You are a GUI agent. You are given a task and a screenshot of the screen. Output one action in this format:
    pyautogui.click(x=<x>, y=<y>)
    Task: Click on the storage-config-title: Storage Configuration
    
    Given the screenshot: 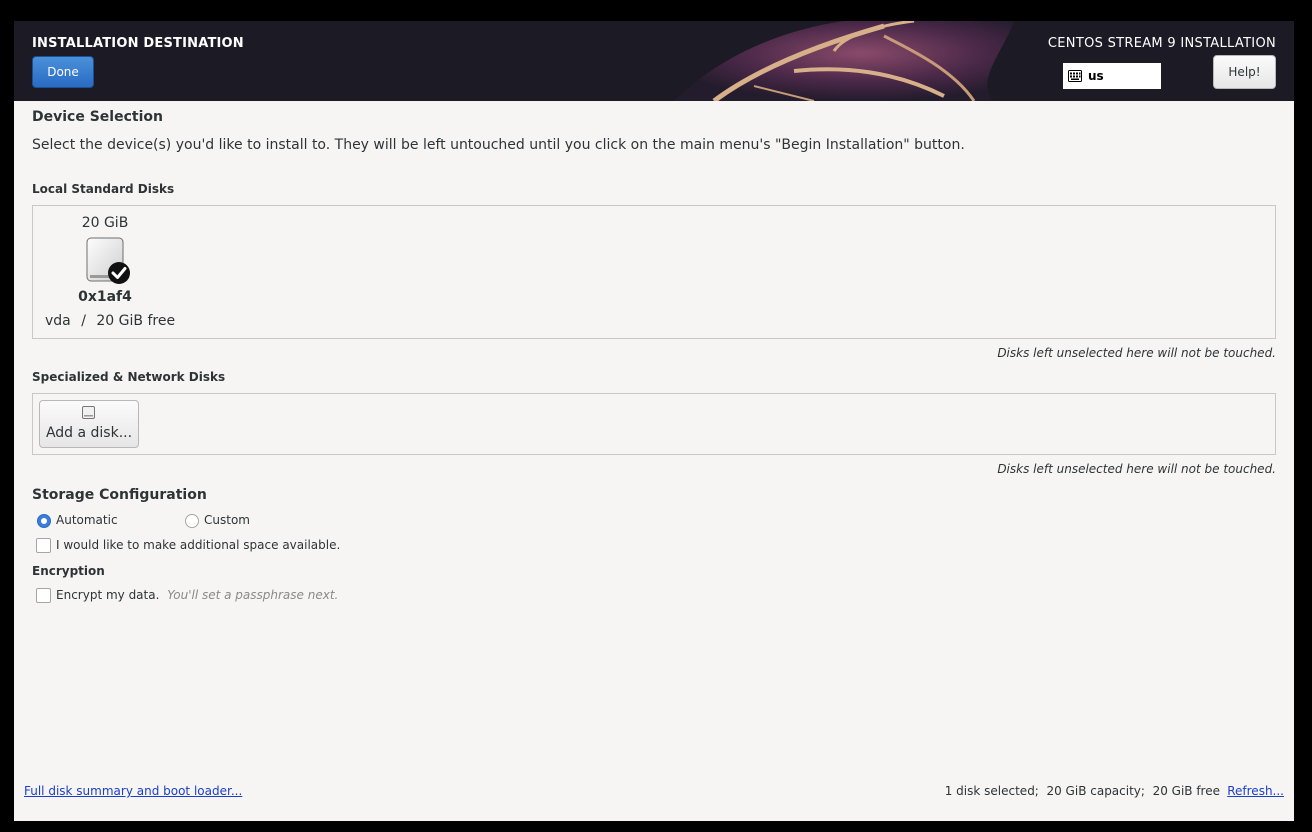 What is the action you would take?
    pyautogui.click(x=119, y=495)
    